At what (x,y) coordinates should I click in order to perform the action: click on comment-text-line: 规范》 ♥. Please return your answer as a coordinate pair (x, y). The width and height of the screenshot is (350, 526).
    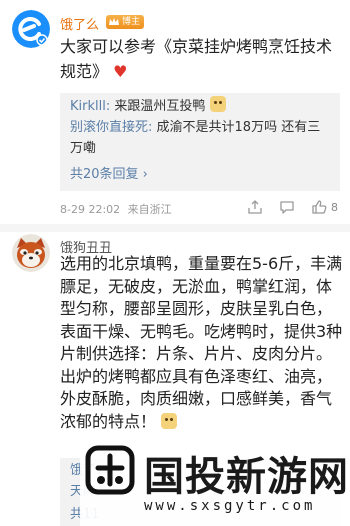
    Looking at the image, I should click on (196, 71).